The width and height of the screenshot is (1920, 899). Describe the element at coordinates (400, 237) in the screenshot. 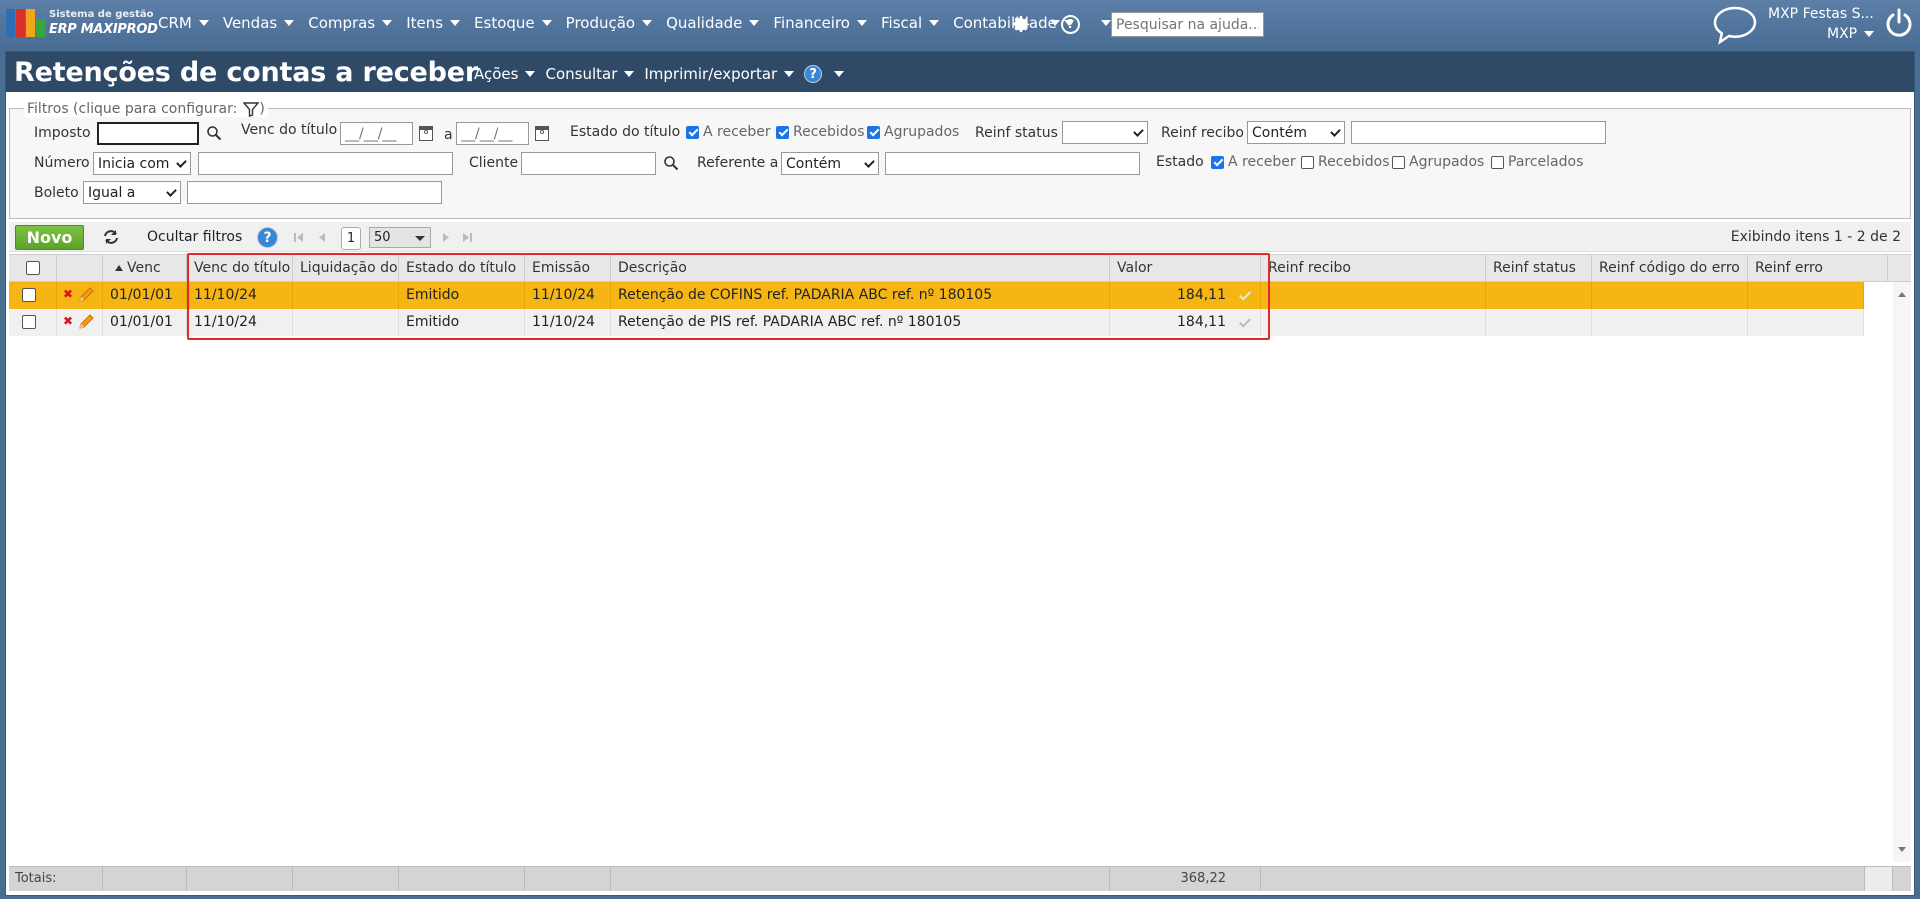

I see `page-size-select: 50` at that location.